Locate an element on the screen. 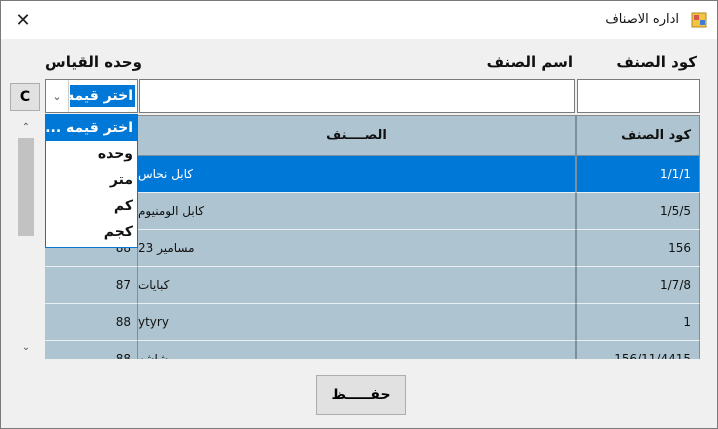  unit-option: كم is located at coordinates (91, 206).